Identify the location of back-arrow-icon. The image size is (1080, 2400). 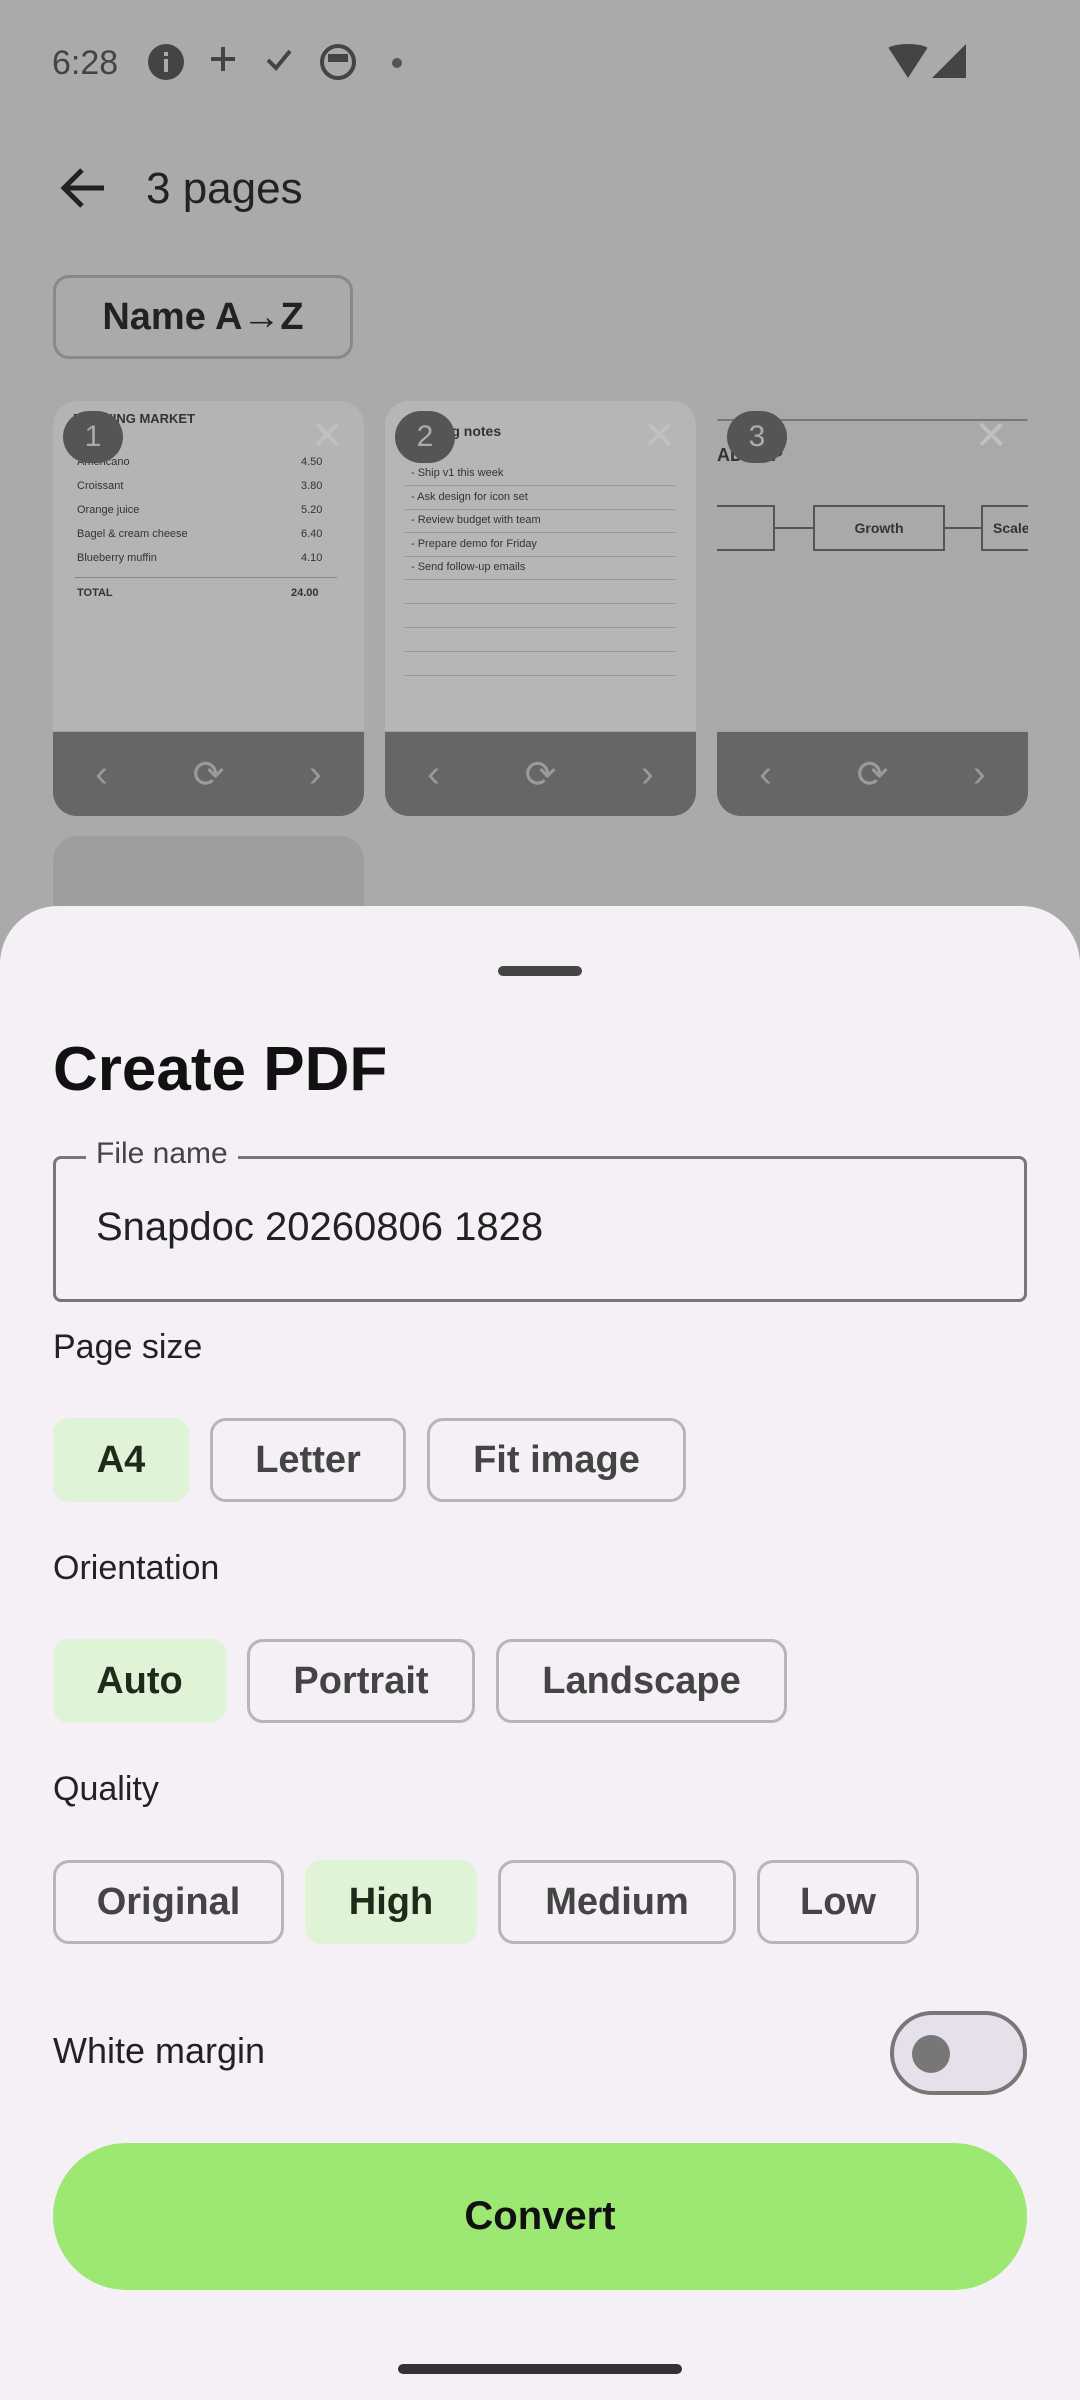
(84, 188).